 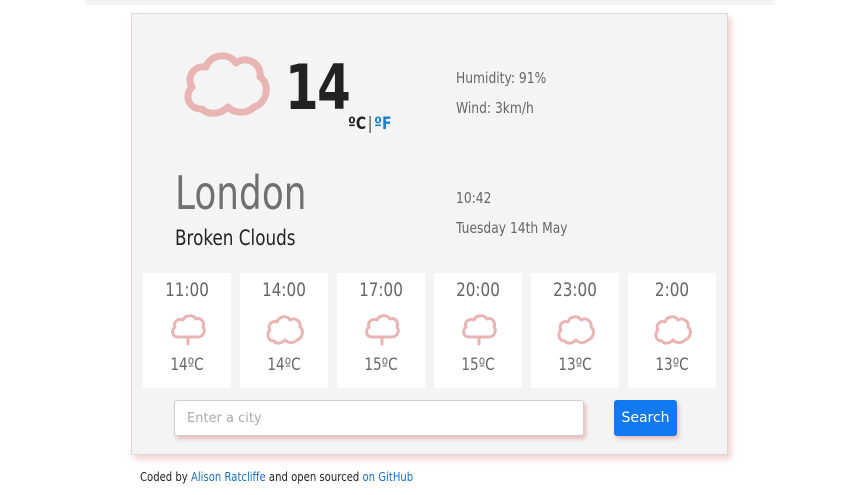 What do you see at coordinates (474, 198) in the screenshot?
I see `current-time: 10:42` at bounding box center [474, 198].